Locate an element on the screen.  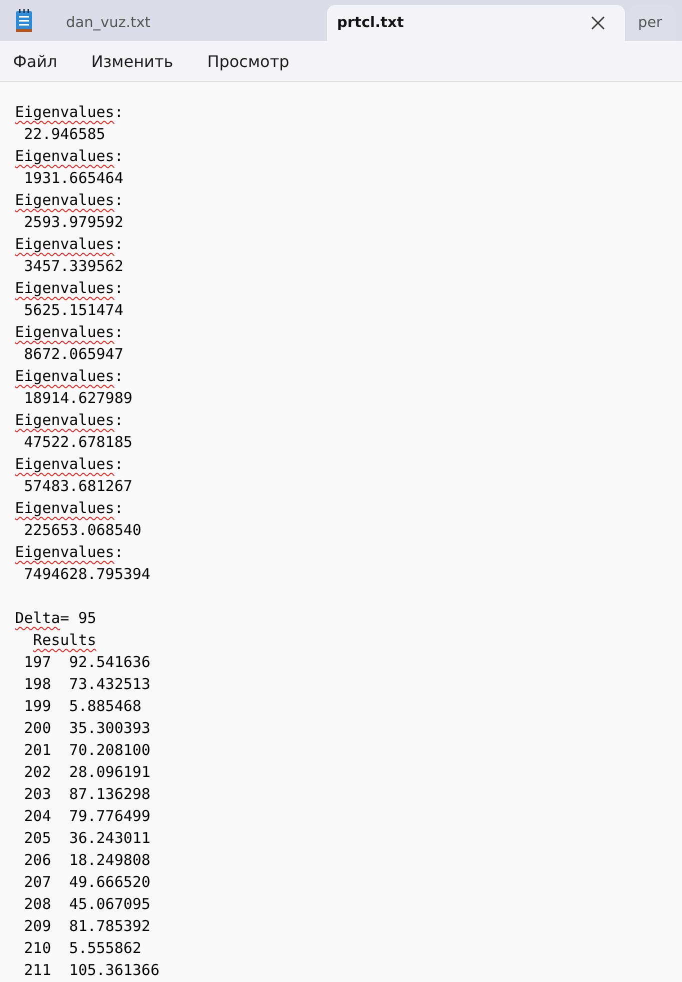
text-line: 208 45.067095 is located at coordinates (86, 904).